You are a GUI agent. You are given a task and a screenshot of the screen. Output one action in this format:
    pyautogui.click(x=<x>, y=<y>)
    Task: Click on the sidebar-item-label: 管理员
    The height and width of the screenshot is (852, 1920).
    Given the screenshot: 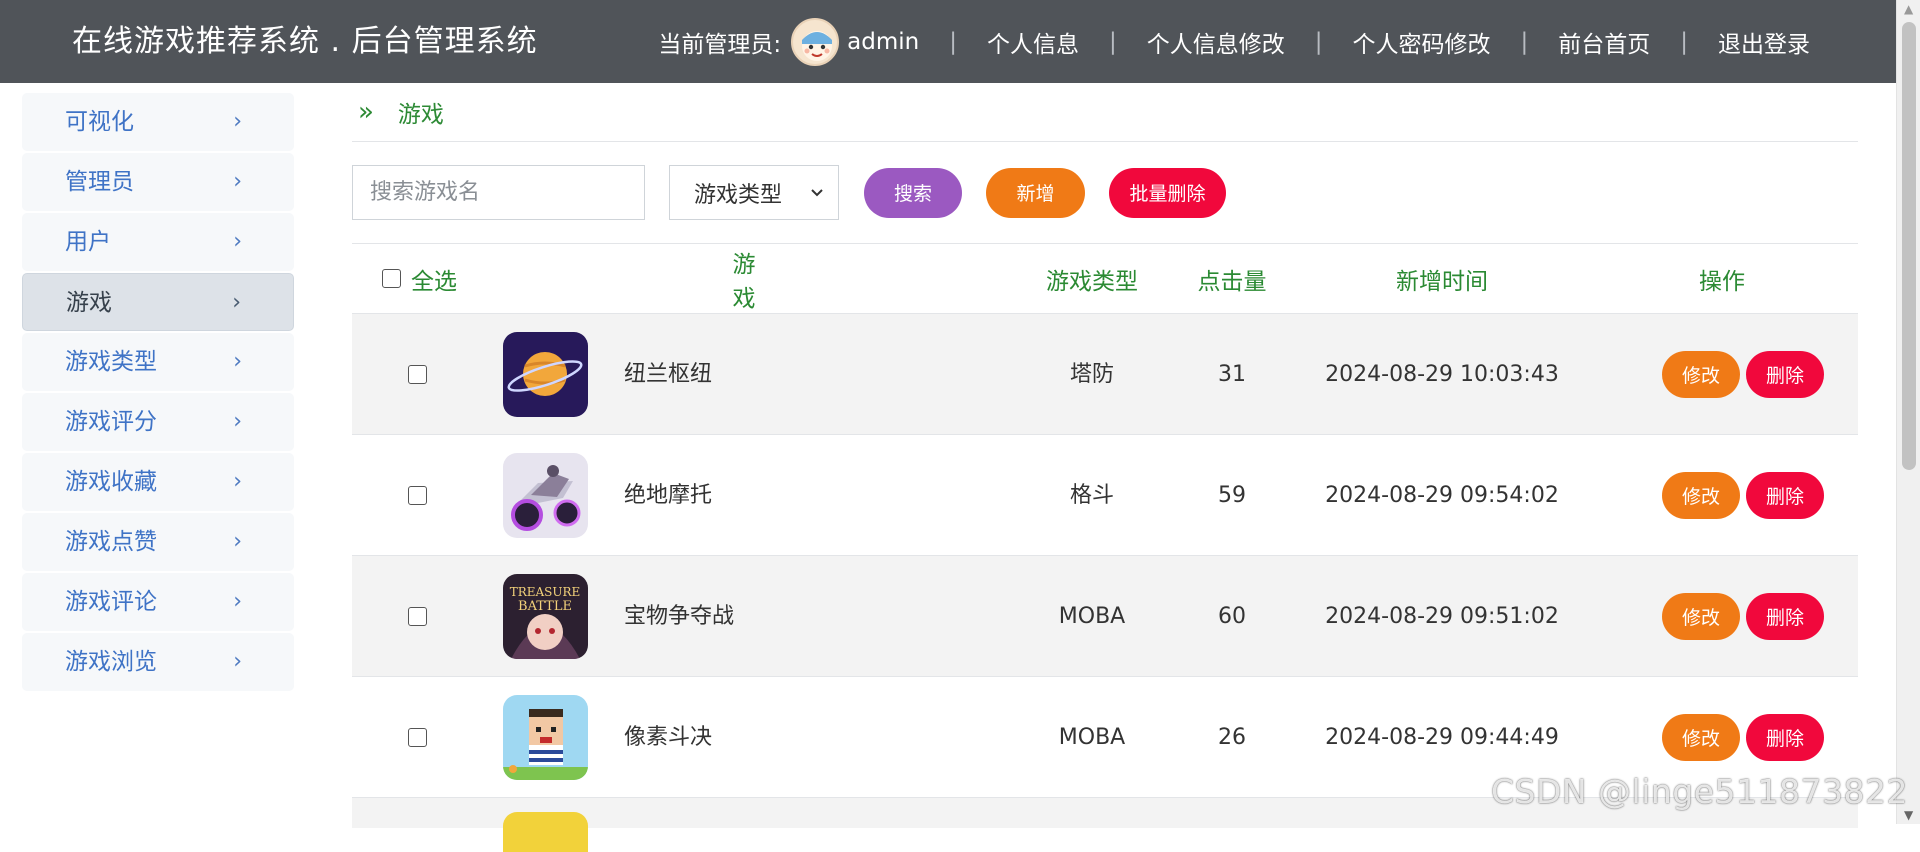 What is the action you would take?
    pyautogui.click(x=99, y=182)
    